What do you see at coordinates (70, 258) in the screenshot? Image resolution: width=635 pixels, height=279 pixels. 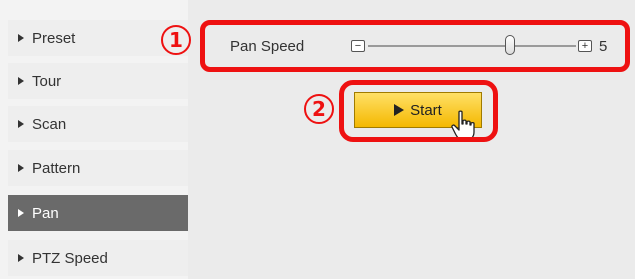 I see `sidebar-item-label: PTZ Speed` at bounding box center [70, 258].